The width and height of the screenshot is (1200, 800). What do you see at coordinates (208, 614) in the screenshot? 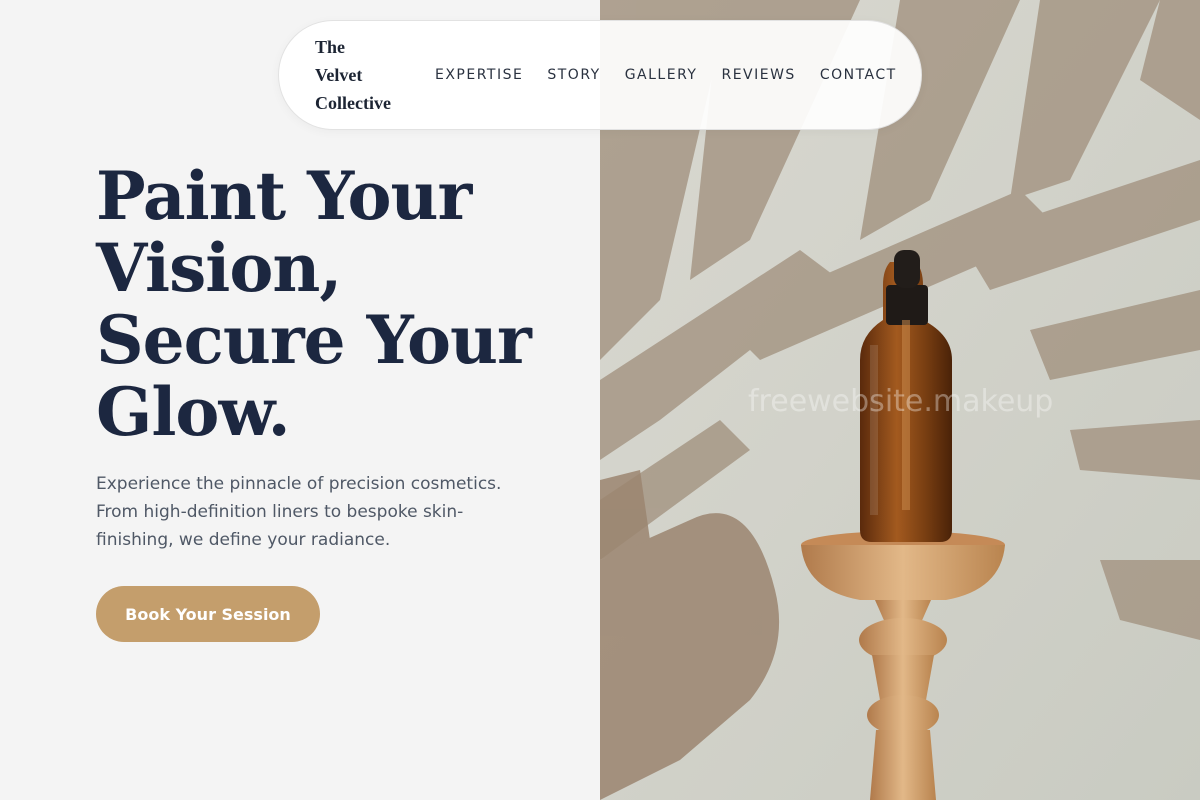
I see `book-session-button: Book Your Session` at bounding box center [208, 614].